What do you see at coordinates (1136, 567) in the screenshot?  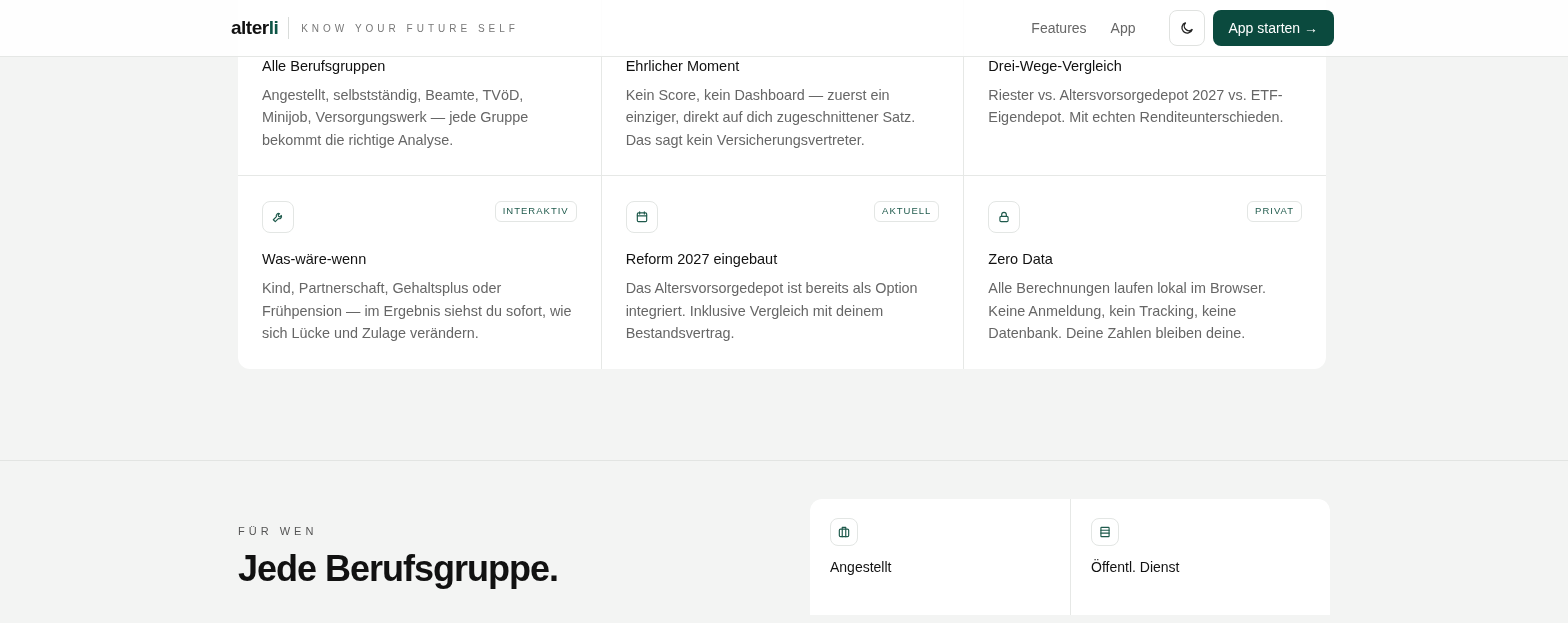 I see `group-title: Öffentl. Dienst` at bounding box center [1136, 567].